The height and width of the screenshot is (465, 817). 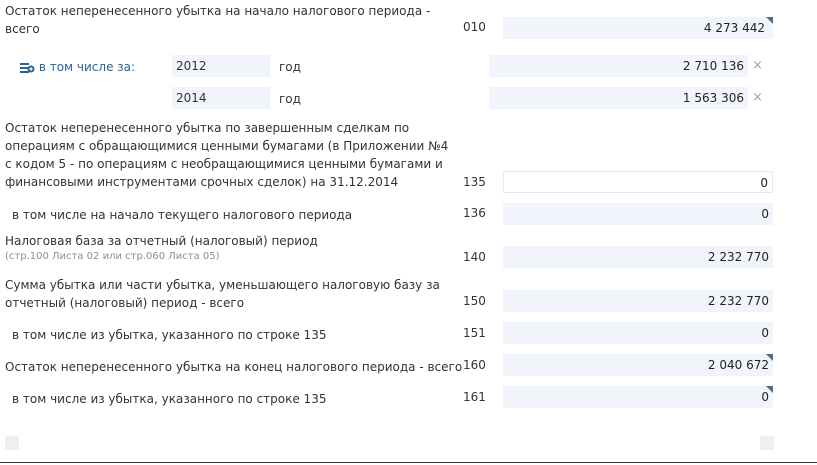 What do you see at coordinates (713, 66) in the screenshot?
I see `year-2012-value: 2 710 136` at bounding box center [713, 66].